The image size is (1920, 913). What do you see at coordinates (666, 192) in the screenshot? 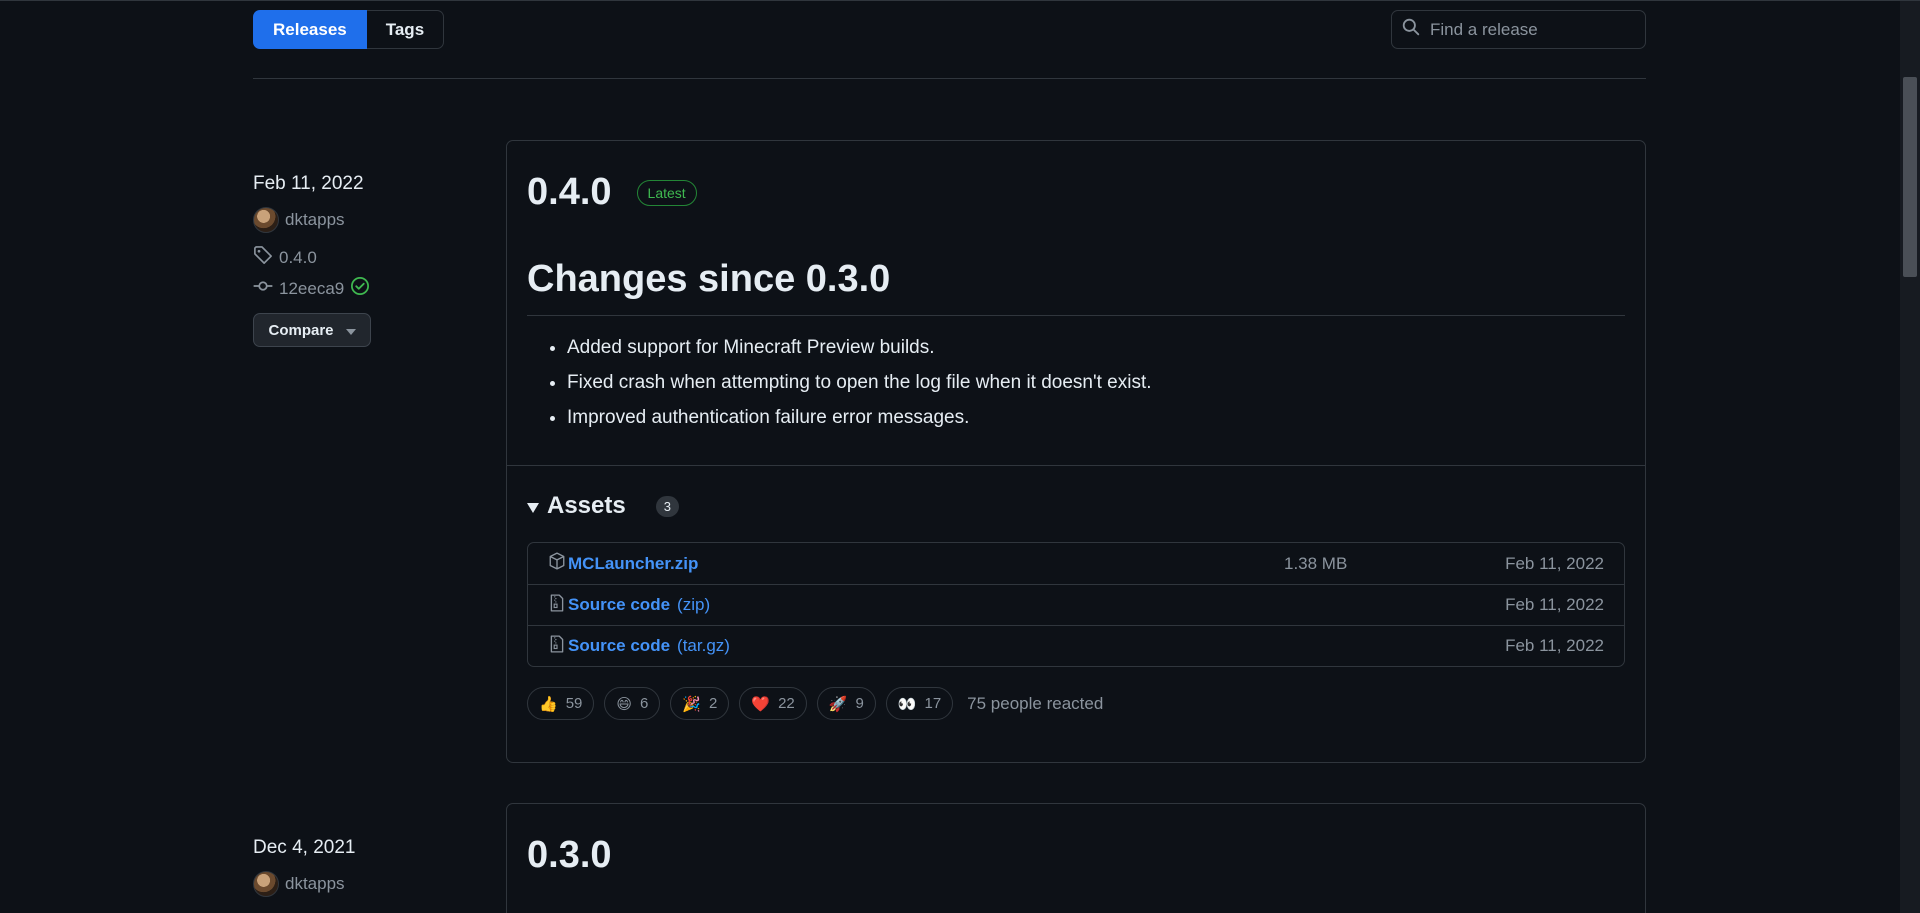
I see `latest-badge: Latest` at bounding box center [666, 192].